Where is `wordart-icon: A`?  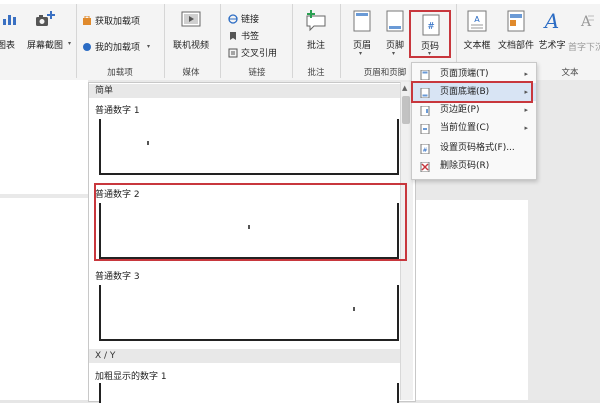 wordart-icon: A is located at coordinates (552, 20).